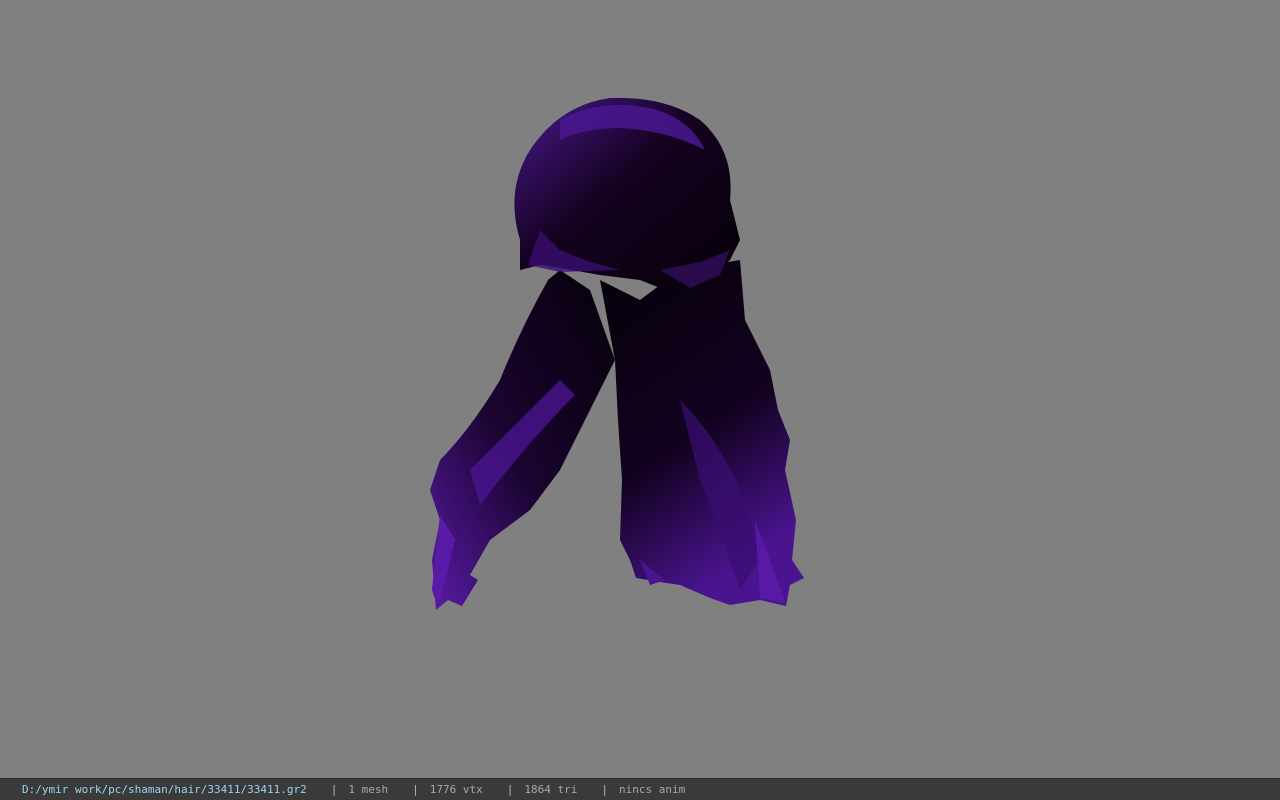 This screenshot has height=800, width=1280. I want to click on mesh-count-label: 1 mesh, so click(368, 789).